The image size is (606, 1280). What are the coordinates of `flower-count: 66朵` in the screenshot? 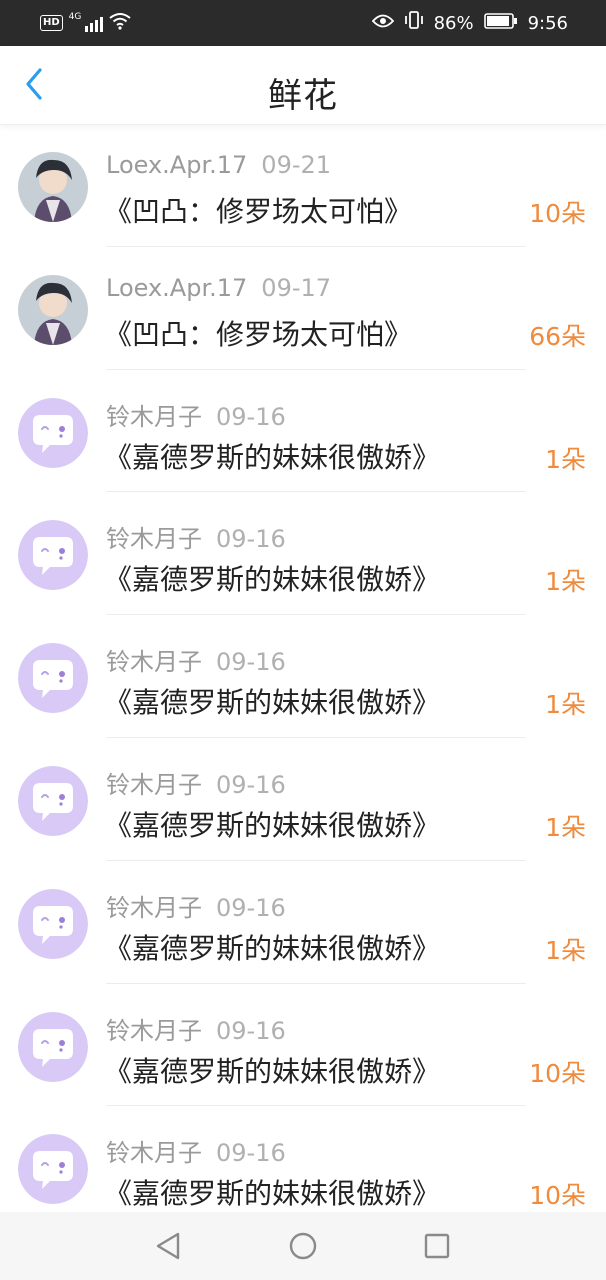 It's located at (557, 336).